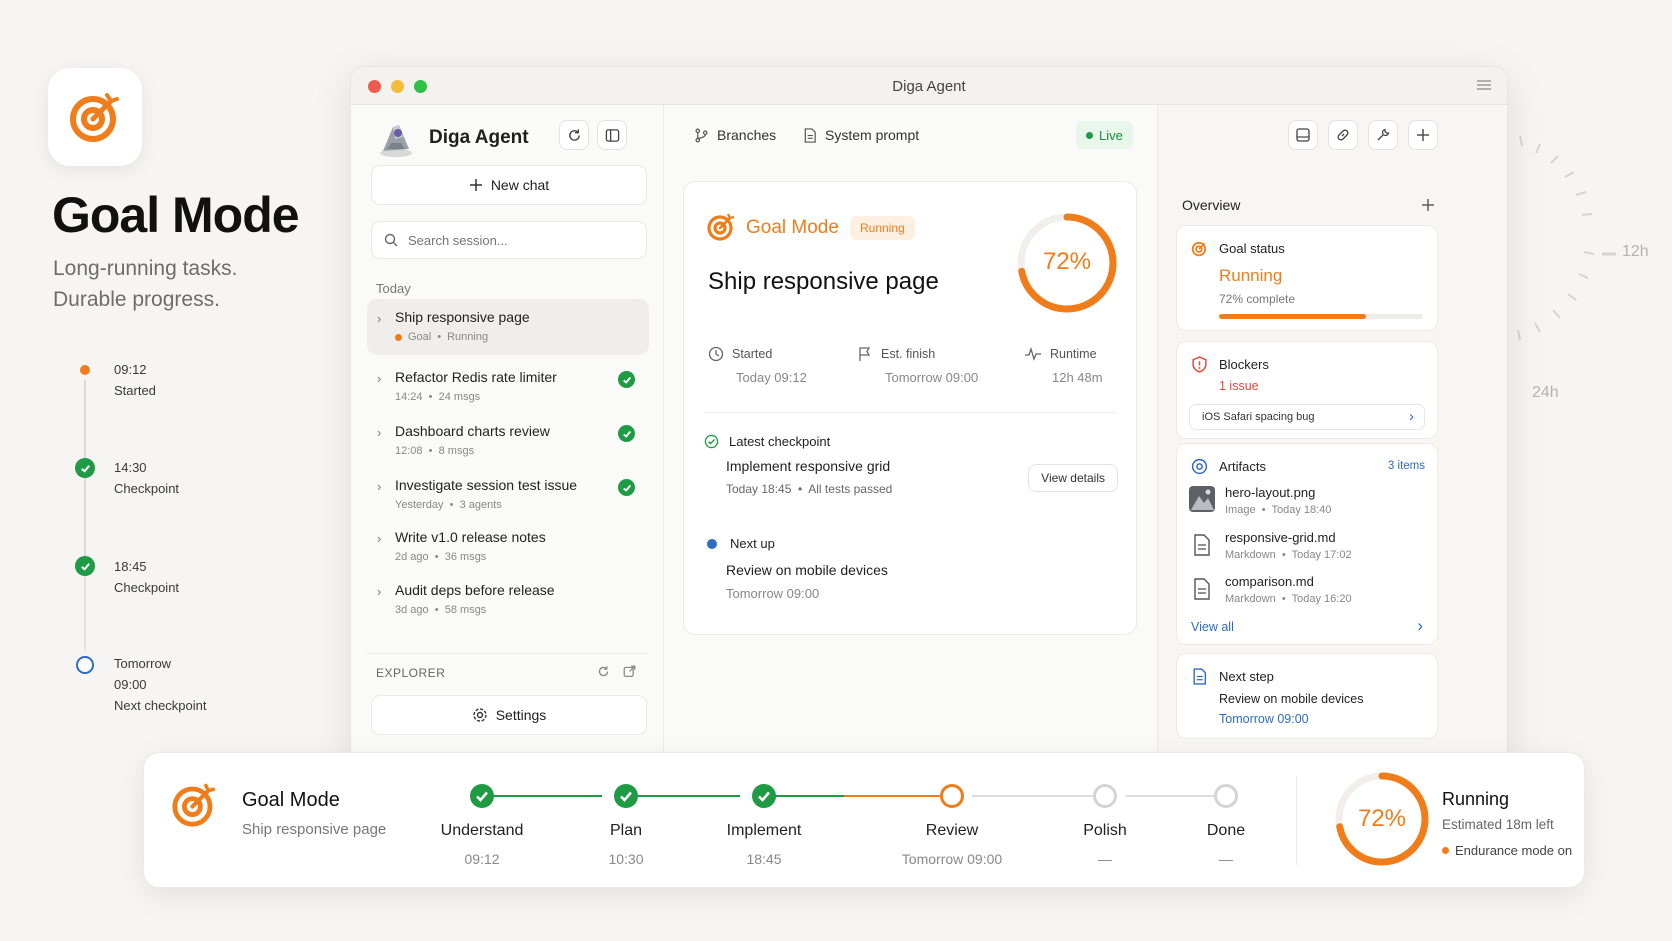 This screenshot has width=1672, height=941. Describe the element at coordinates (391, 240) in the screenshot. I see `search-icon` at that location.